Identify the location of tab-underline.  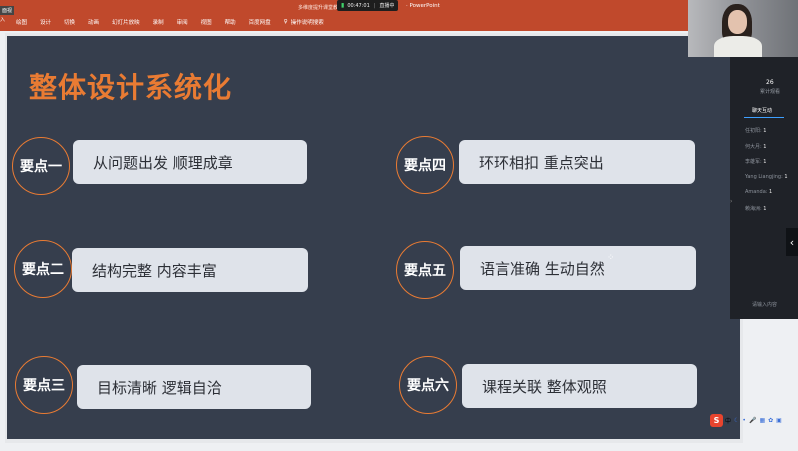
(764, 117).